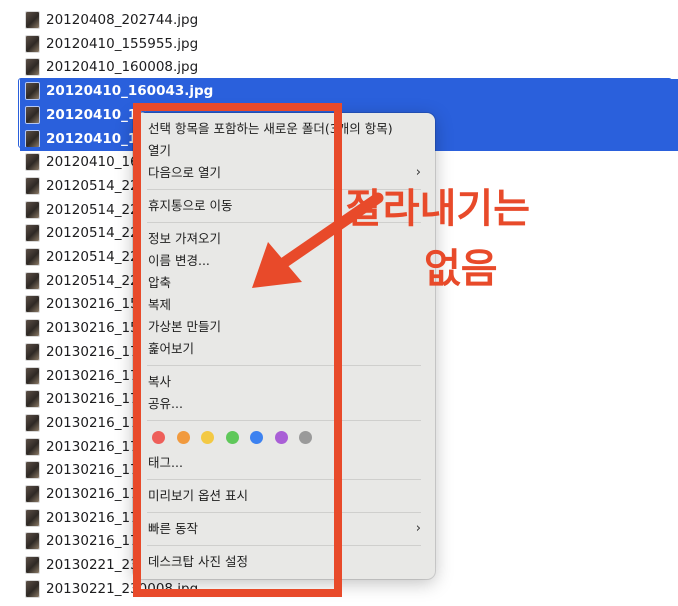 The image size is (678, 606). I want to click on annotation-text-line2: 없음, so click(461, 269).